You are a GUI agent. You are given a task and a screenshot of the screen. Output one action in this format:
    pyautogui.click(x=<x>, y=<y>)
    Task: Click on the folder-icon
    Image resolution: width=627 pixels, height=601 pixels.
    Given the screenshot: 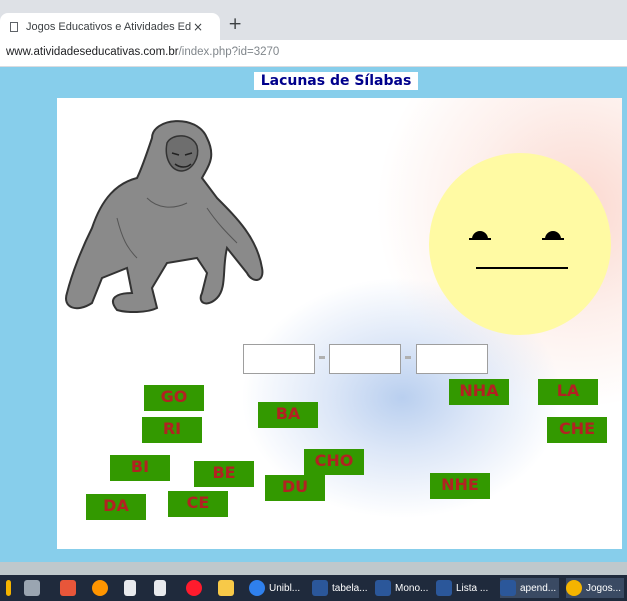 What is the action you would take?
    pyautogui.click(x=226, y=588)
    